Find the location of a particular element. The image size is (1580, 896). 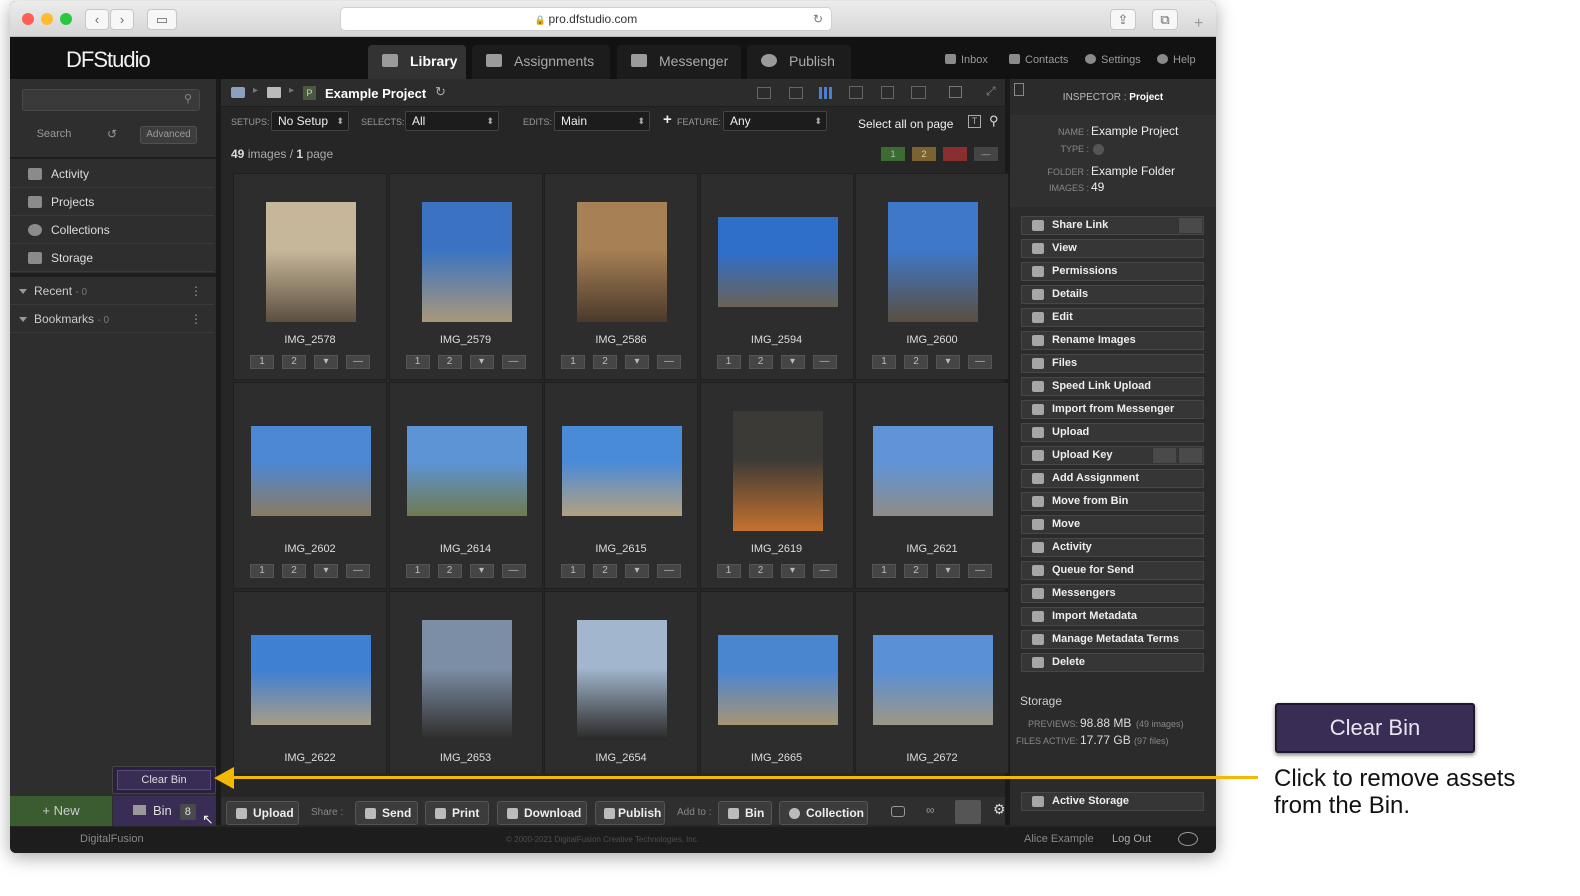

rating-filter-1: 1 is located at coordinates (893, 154).